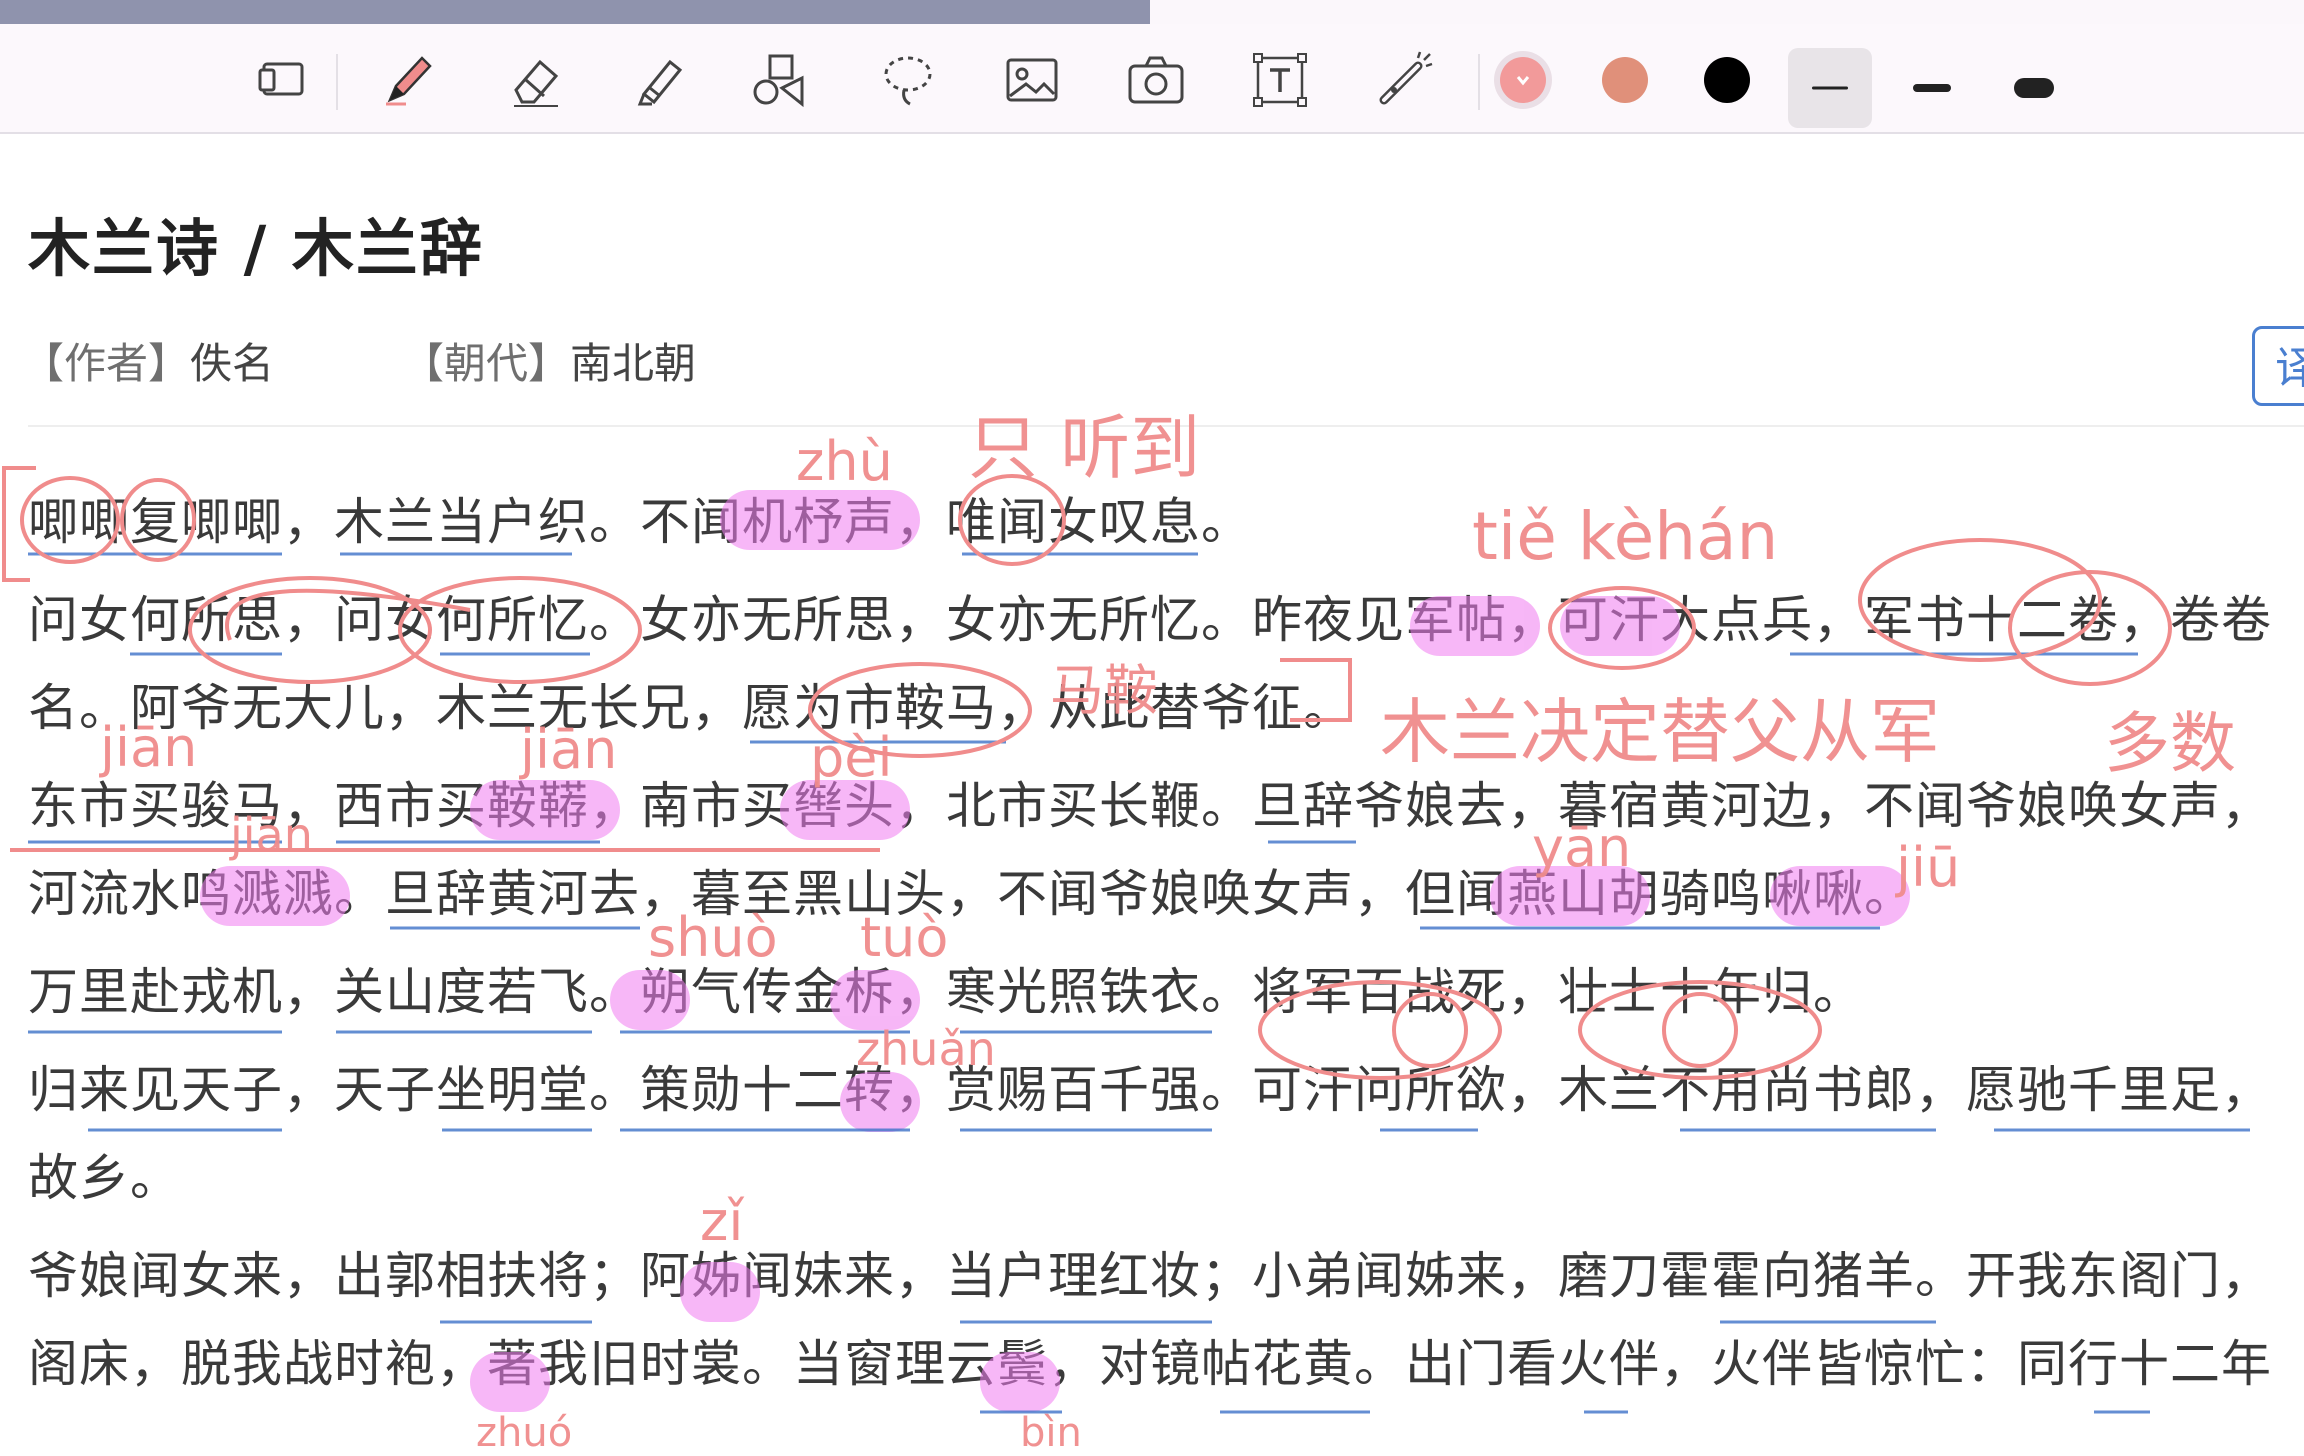 Image resolution: width=2304 pixels, height=1456 pixels. Describe the element at coordinates (1928, 867) in the screenshot. I see `annotation-note: jiū` at that location.